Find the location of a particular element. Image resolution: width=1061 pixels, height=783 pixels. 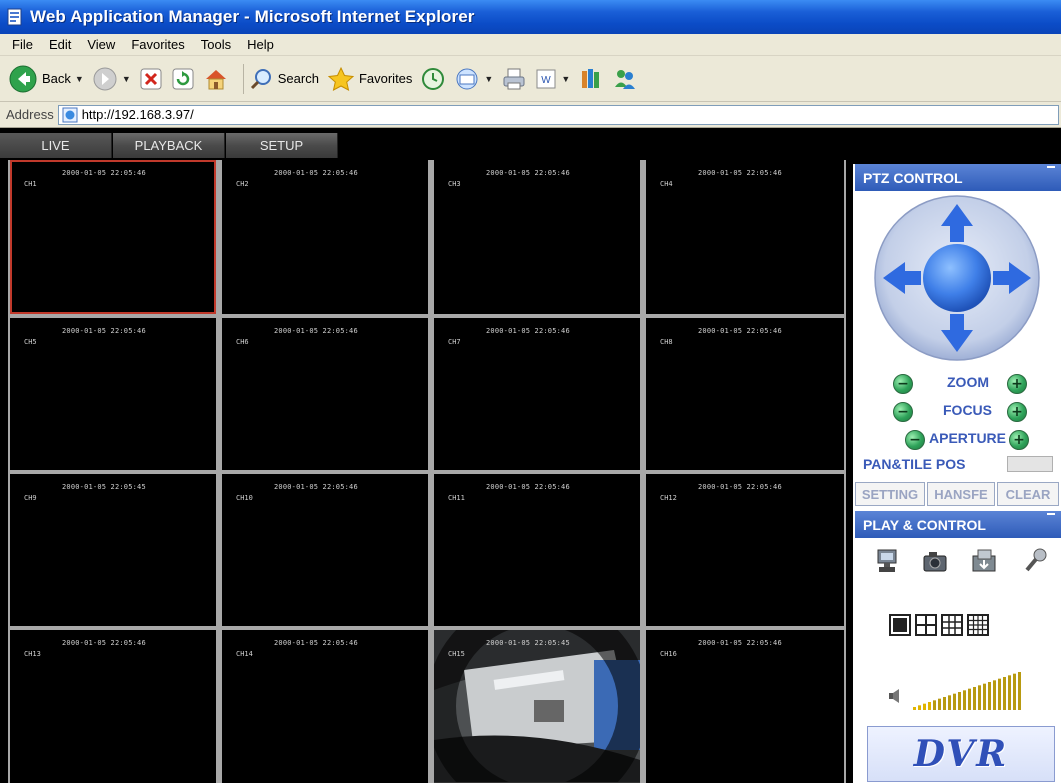

record-pc-icon is located at coordinates (888, 561).